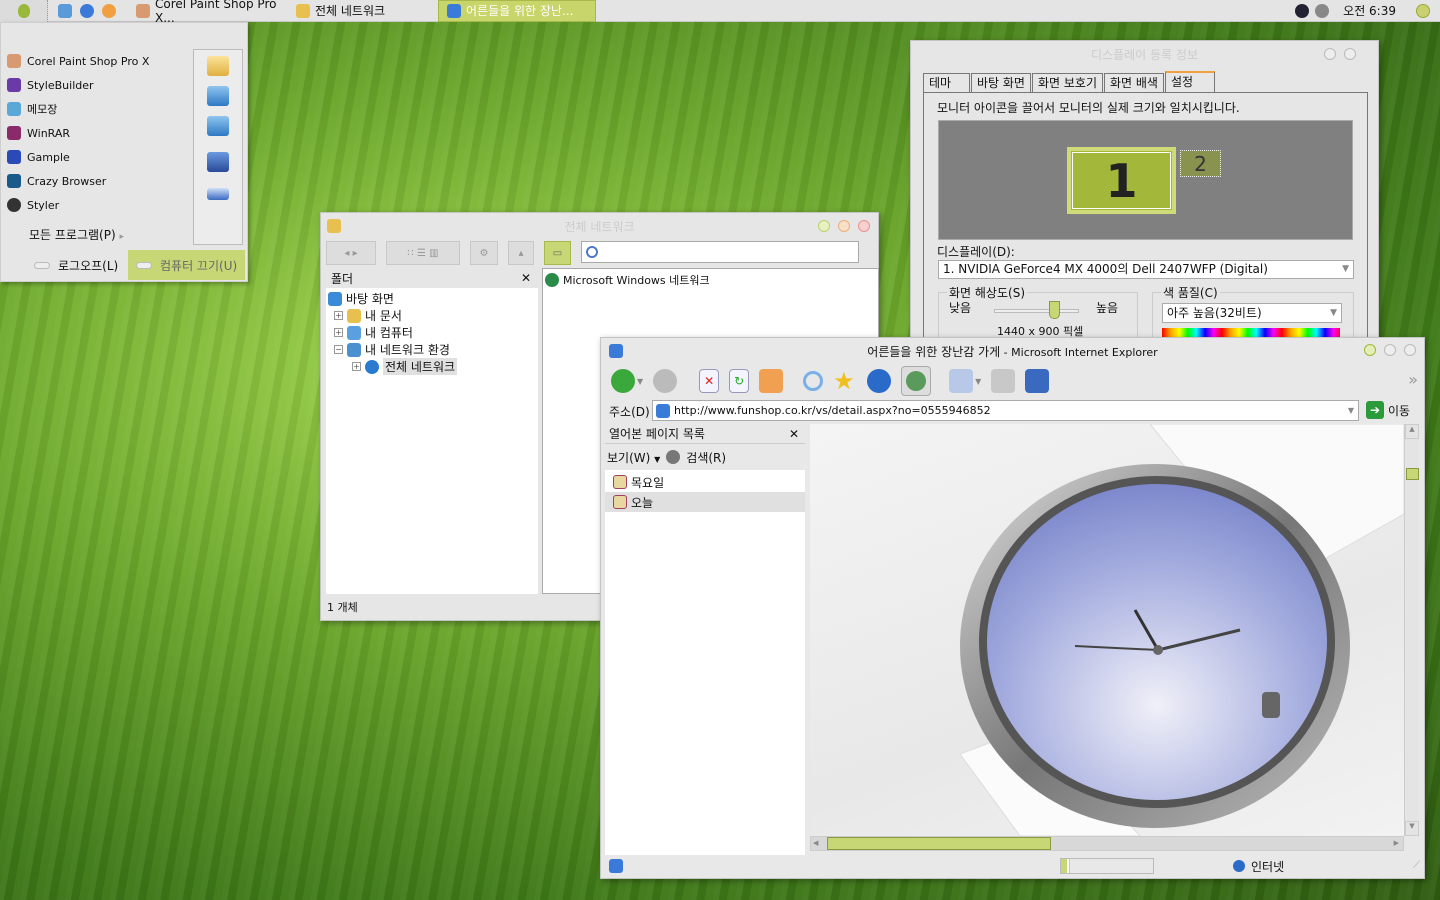 The height and width of the screenshot is (900, 1440). Describe the element at coordinates (432, 366) in the screenshot. I see `tree-item: + 전체 네트워크` at that location.